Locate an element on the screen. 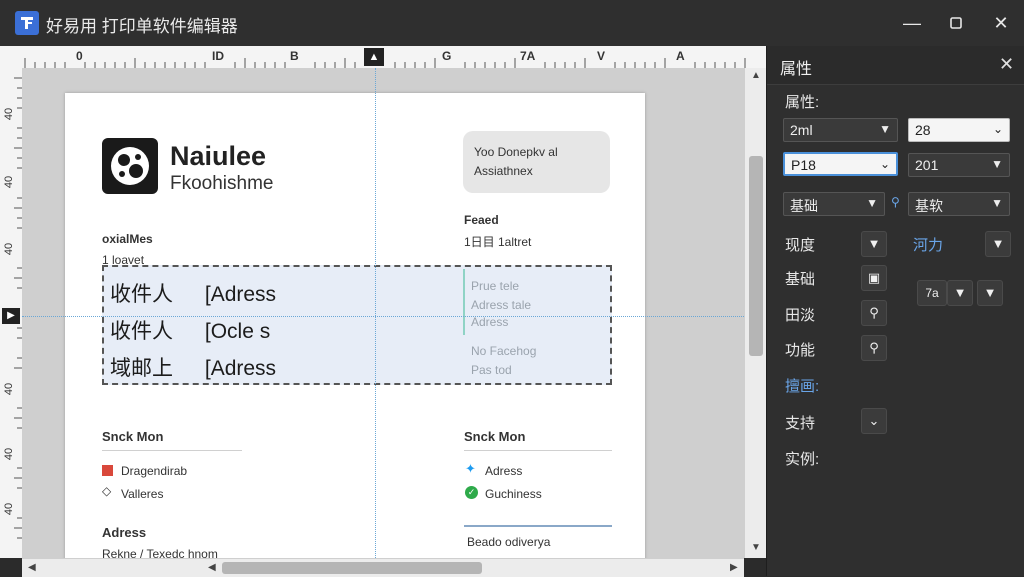 The height and width of the screenshot is (577, 1024). list-item: Dragendirab is located at coordinates (154, 471).